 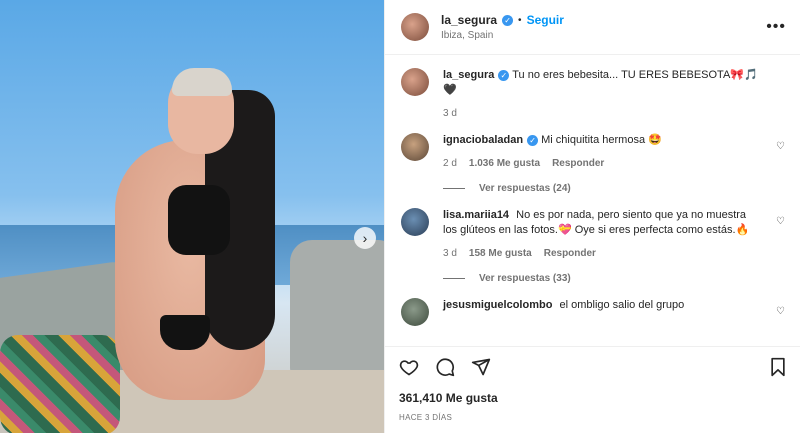 What do you see at coordinates (497, 305) in the screenshot?
I see `comment-username: jesusmiguelcolombo` at bounding box center [497, 305].